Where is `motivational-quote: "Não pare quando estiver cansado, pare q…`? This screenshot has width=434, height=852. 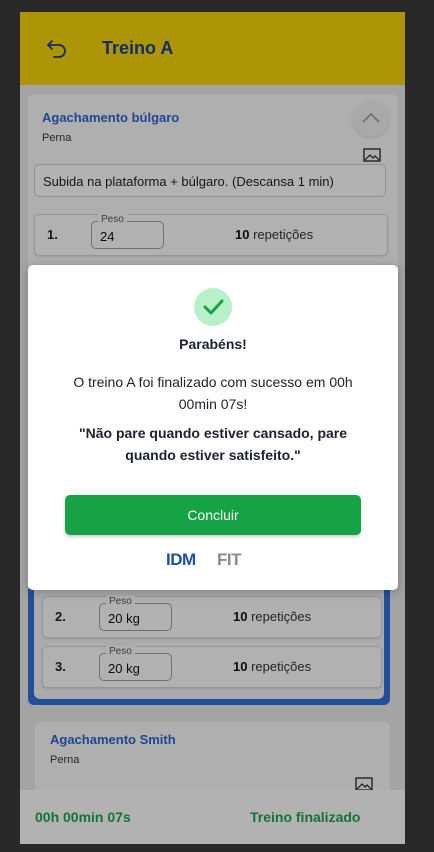
motivational-quote: "Não pare quando estiver cansado, pare q… is located at coordinates (213, 444).